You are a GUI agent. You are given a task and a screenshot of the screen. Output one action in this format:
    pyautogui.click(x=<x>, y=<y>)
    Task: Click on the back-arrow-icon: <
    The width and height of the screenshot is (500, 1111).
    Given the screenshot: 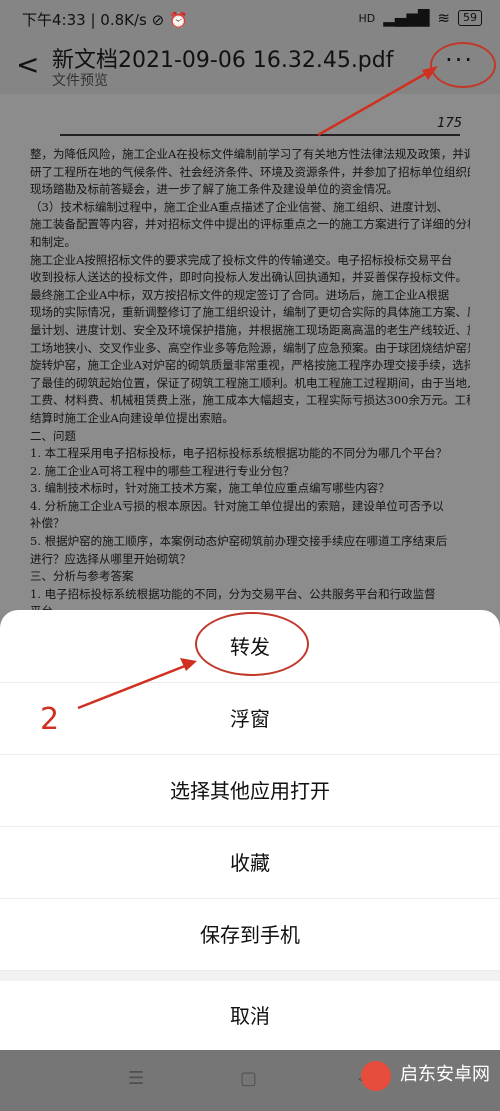 What is the action you would take?
    pyautogui.click(x=27, y=64)
    